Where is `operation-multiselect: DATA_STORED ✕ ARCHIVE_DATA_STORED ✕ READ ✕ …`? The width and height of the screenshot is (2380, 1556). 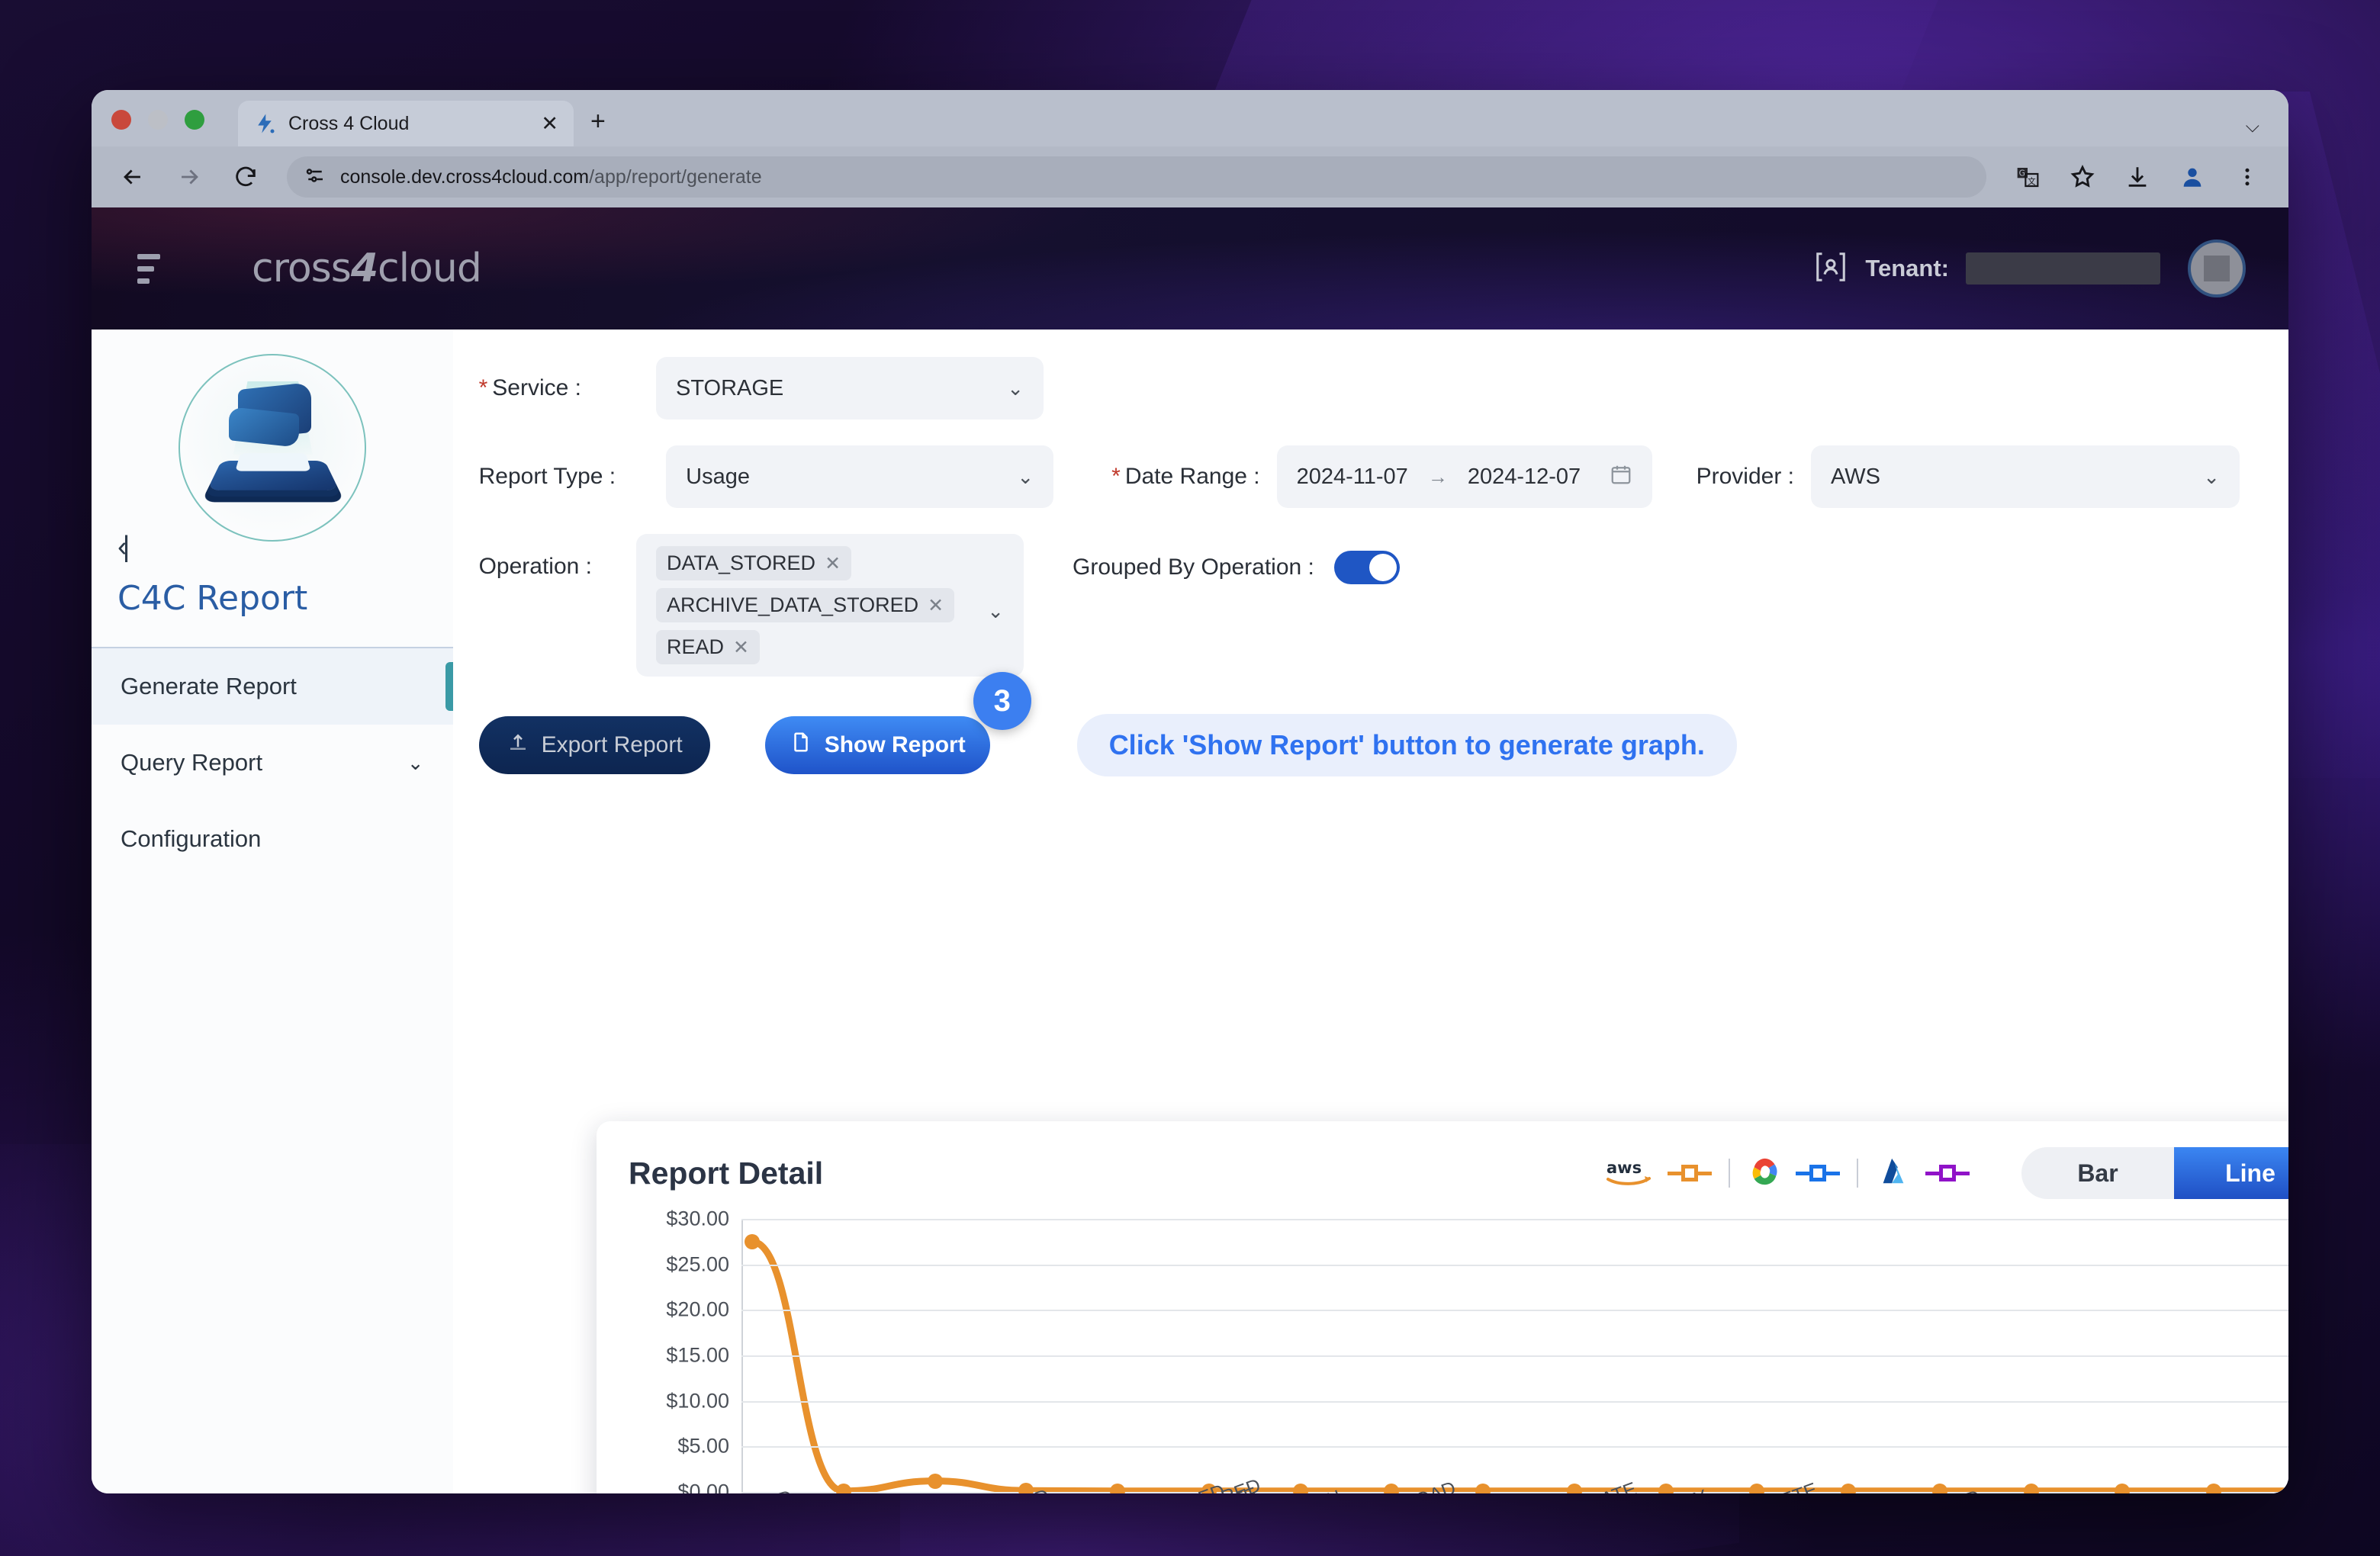 operation-multiselect: DATA_STORED ✕ ARCHIVE_DATA_STORED ✕ READ ✕ … is located at coordinates (830, 605).